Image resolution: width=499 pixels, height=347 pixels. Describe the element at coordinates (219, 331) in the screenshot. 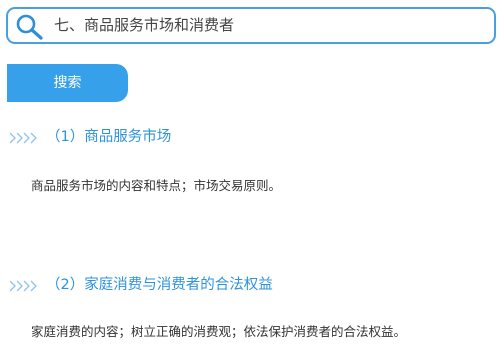

I see `section-body-2: 家庭消费的内容；树立正确的消费观；依法保护消费者的合法权益。` at that location.